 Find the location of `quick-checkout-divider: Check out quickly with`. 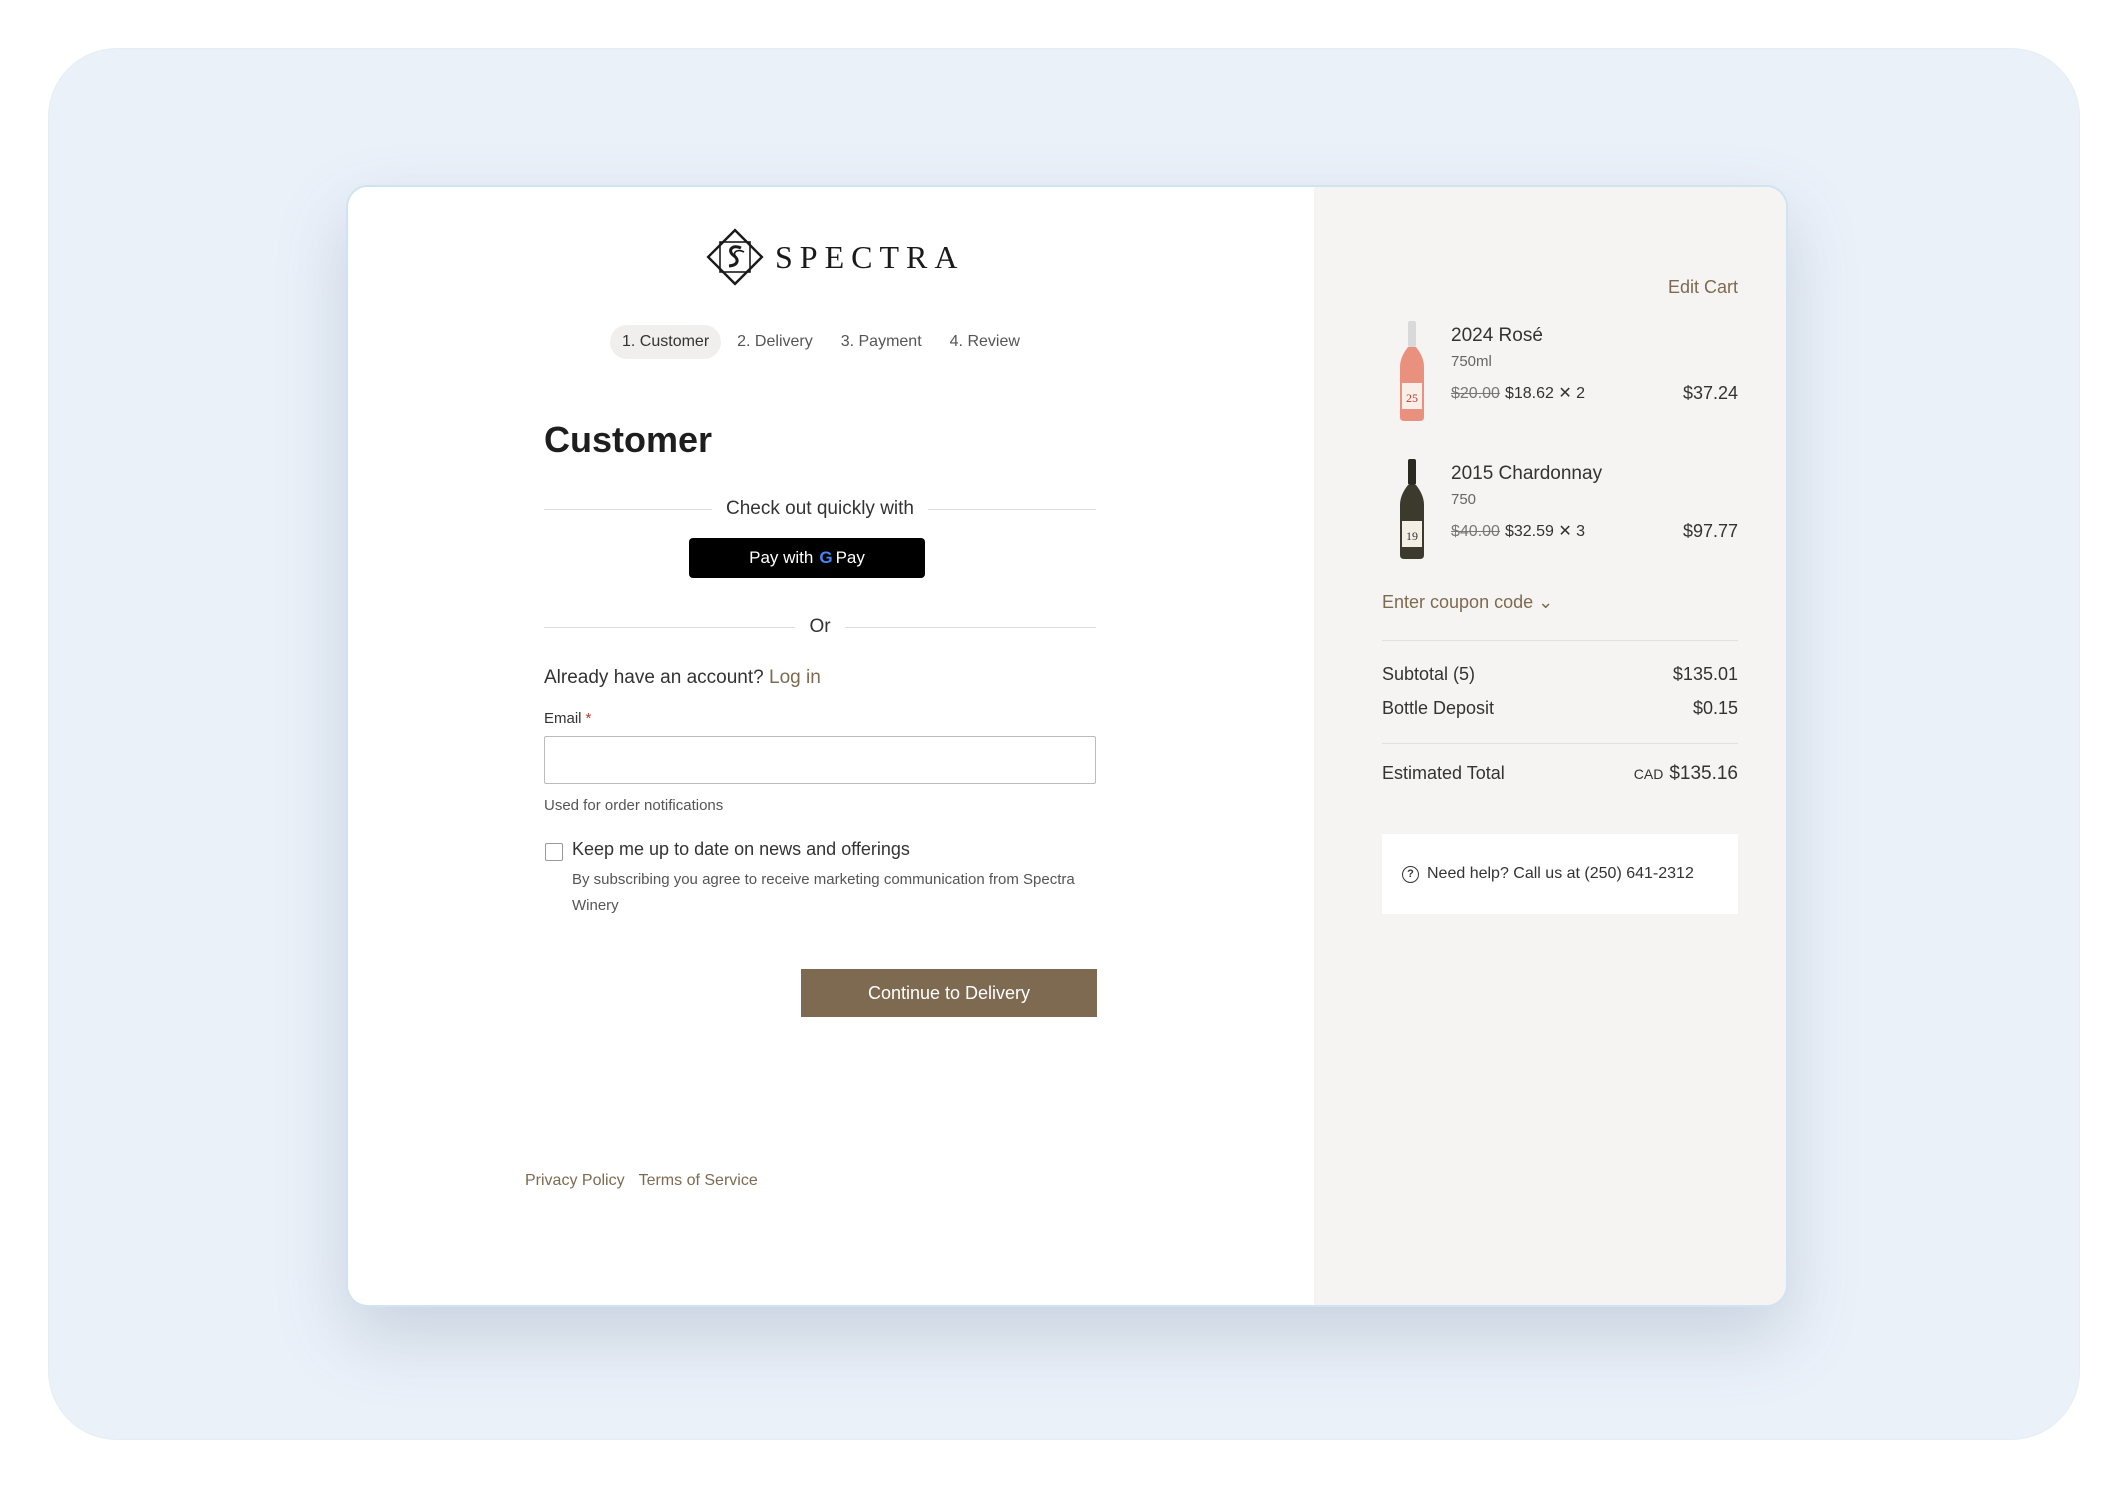

quick-checkout-divider: Check out quickly with is located at coordinates (820, 509).